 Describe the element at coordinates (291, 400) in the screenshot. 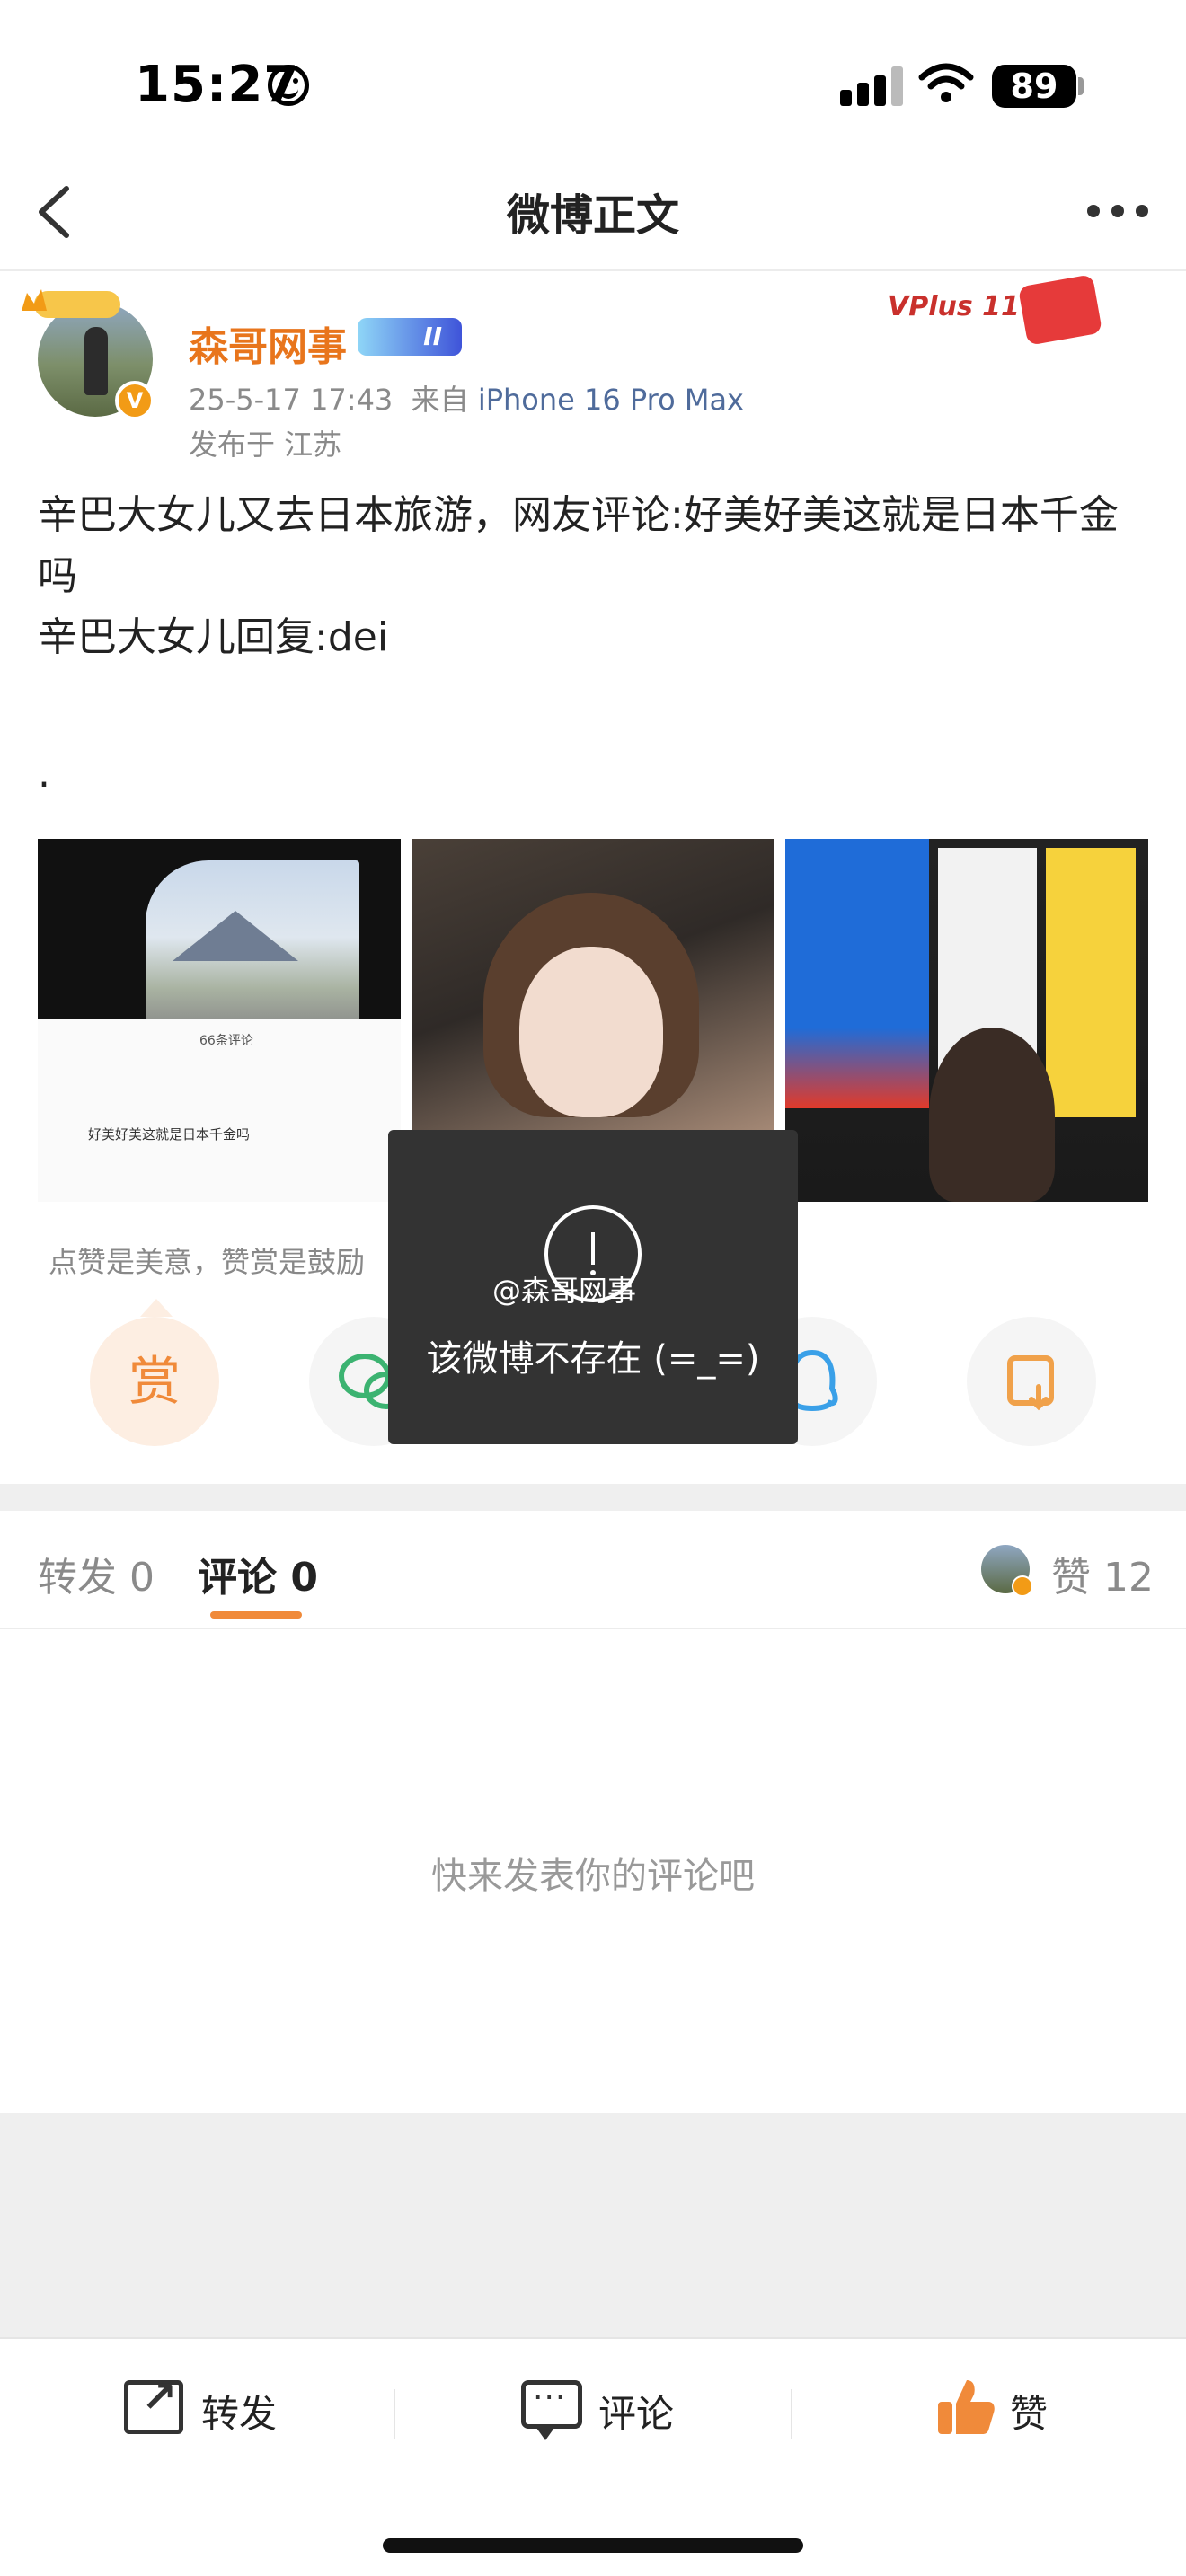

I see `post-time: 25-5-17 17:43` at that location.